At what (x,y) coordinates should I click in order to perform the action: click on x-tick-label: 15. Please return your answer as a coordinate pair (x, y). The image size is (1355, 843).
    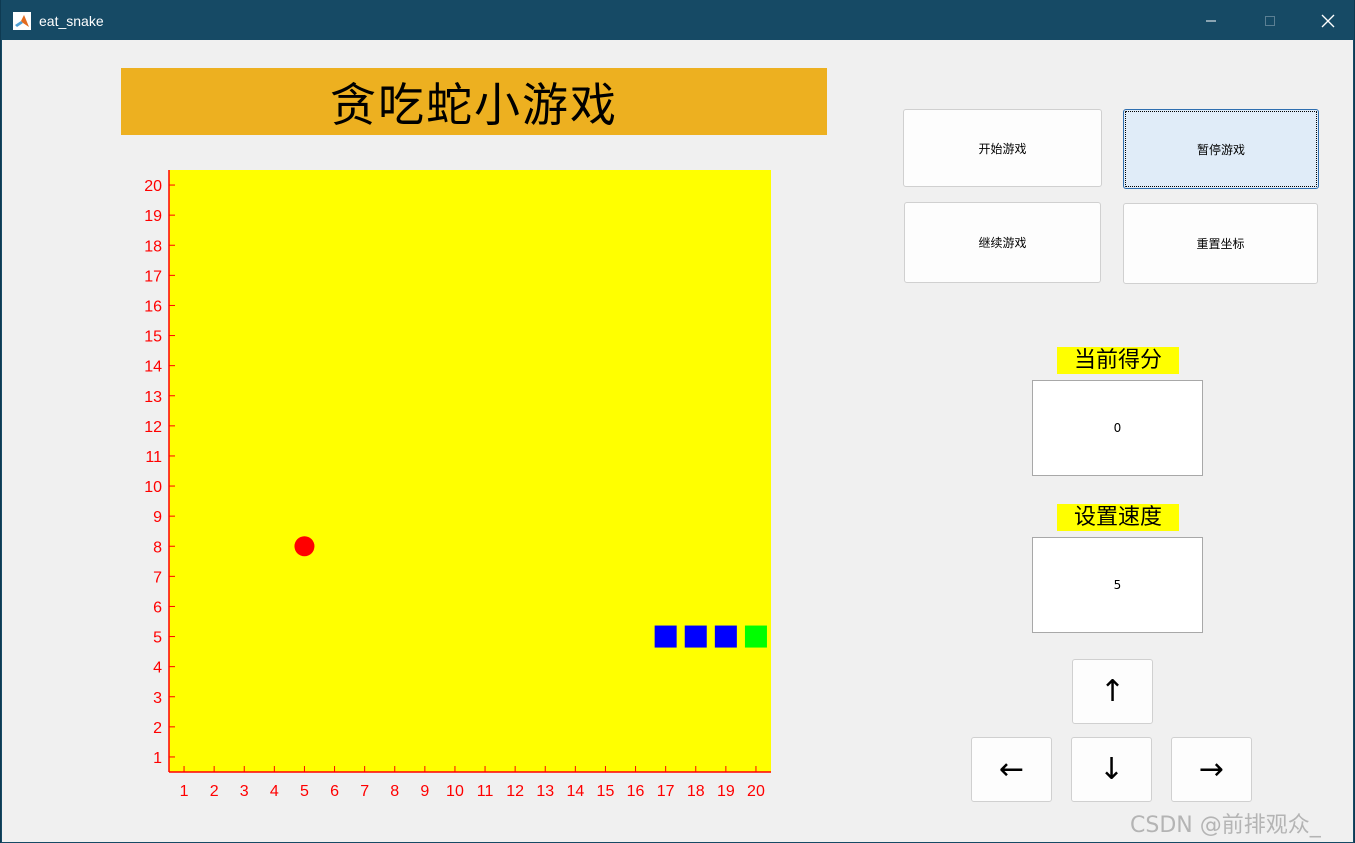
    Looking at the image, I should click on (606, 791).